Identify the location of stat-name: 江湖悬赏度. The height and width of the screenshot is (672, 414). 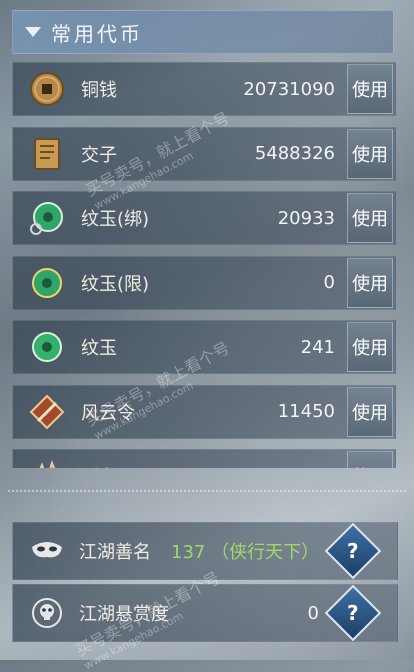
(124, 614).